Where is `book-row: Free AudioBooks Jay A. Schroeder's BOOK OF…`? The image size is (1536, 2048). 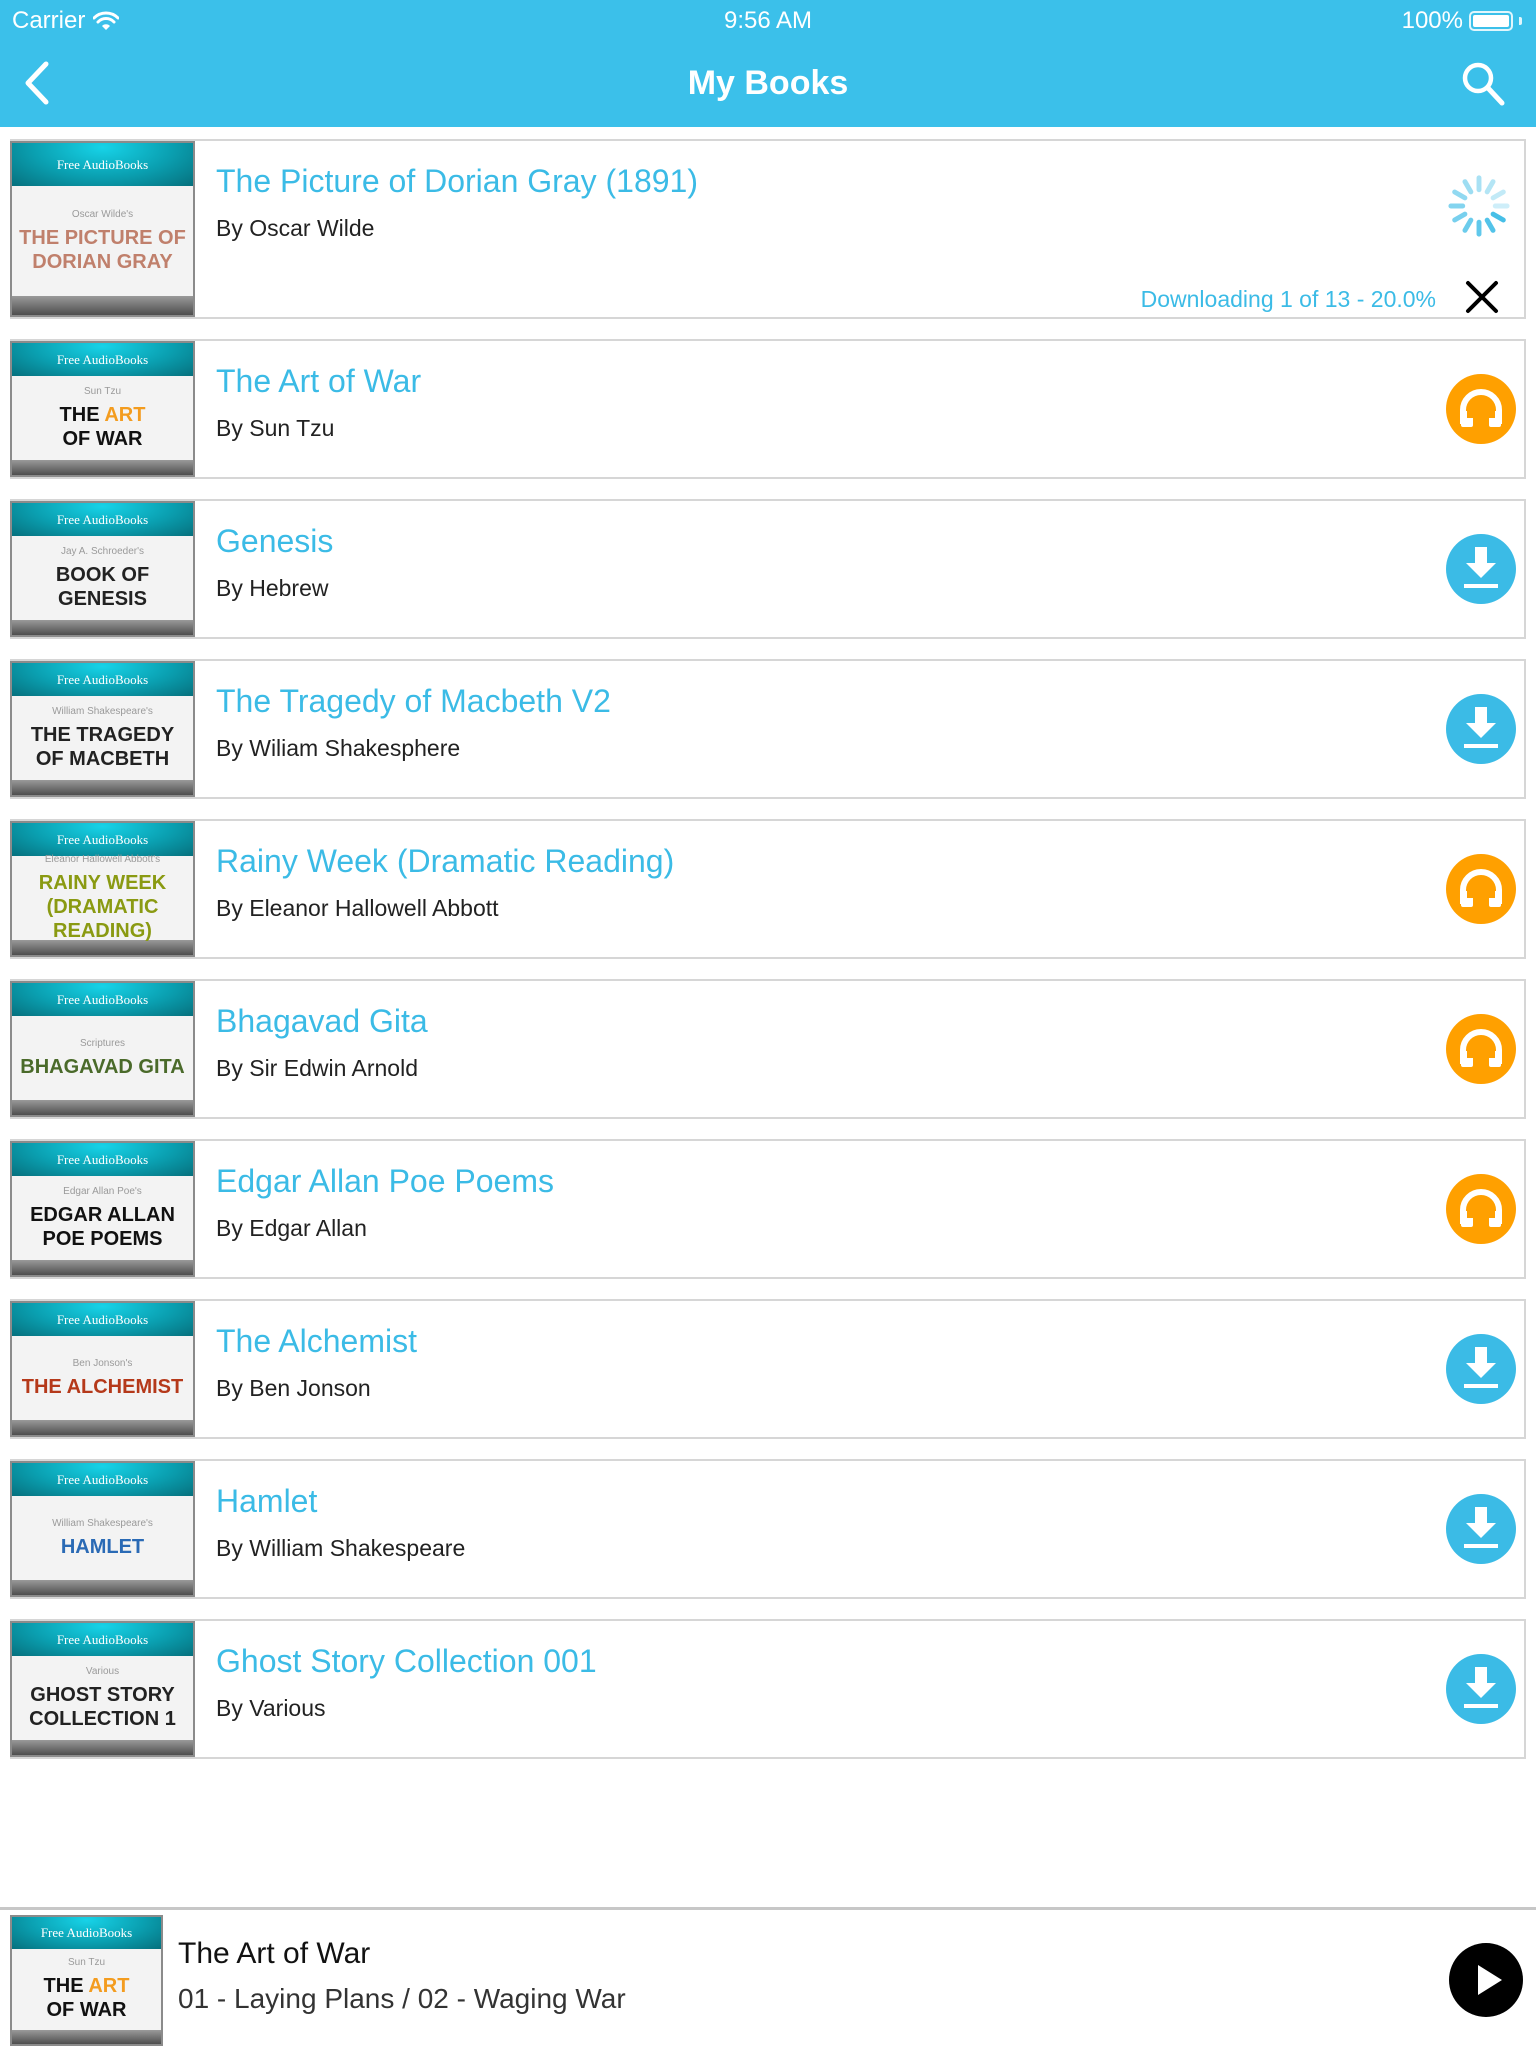
book-row: Free AudioBooks Jay A. Schroeder's BOOK OF… is located at coordinates (768, 569).